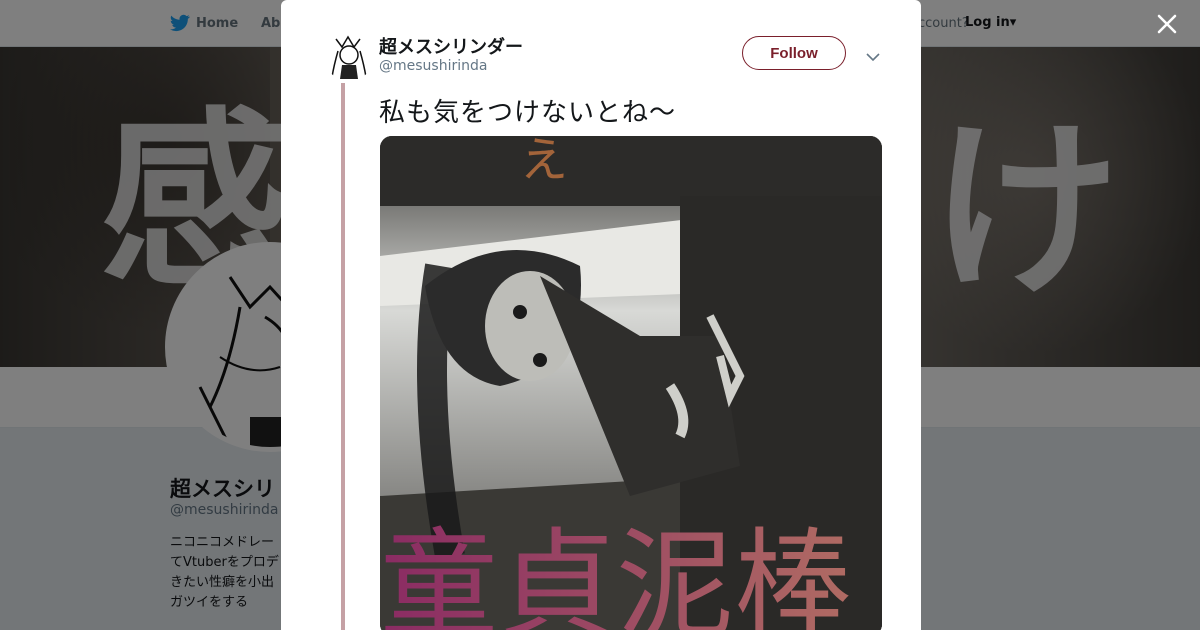 The image size is (1200, 630). I want to click on thread-line, so click(343, 356).